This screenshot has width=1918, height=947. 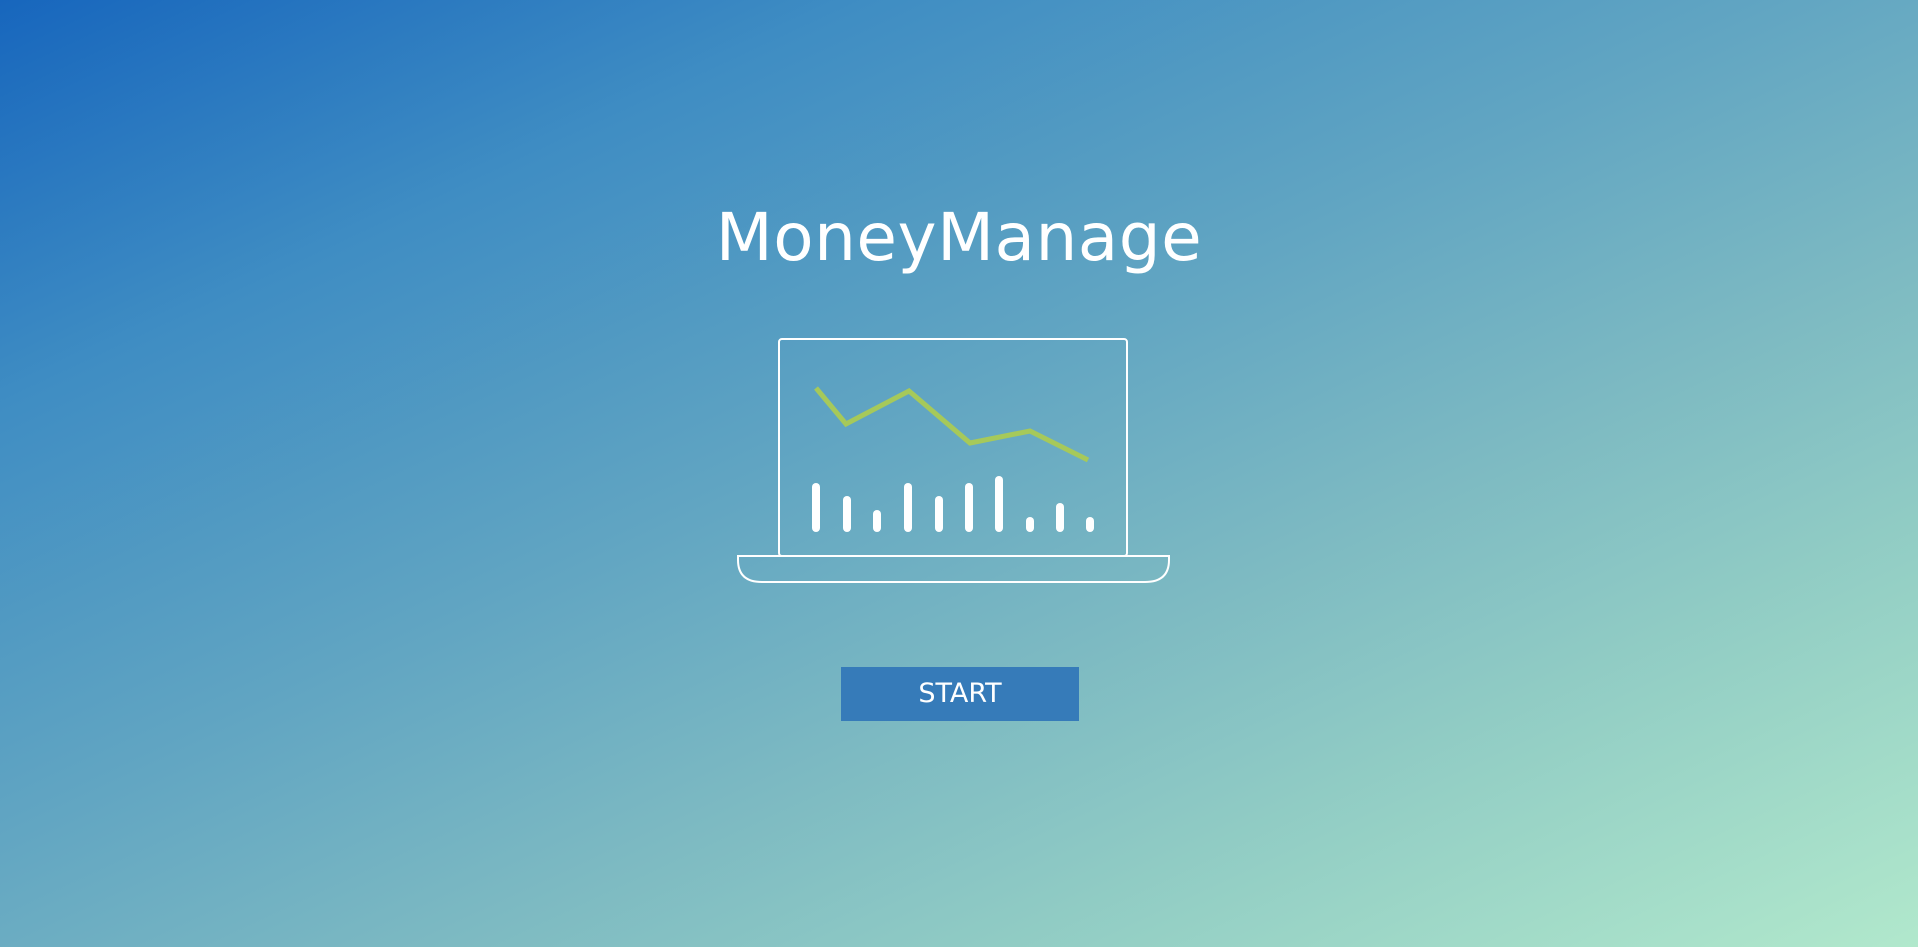 I want to click on trend-line, so click(x=952, y=424).